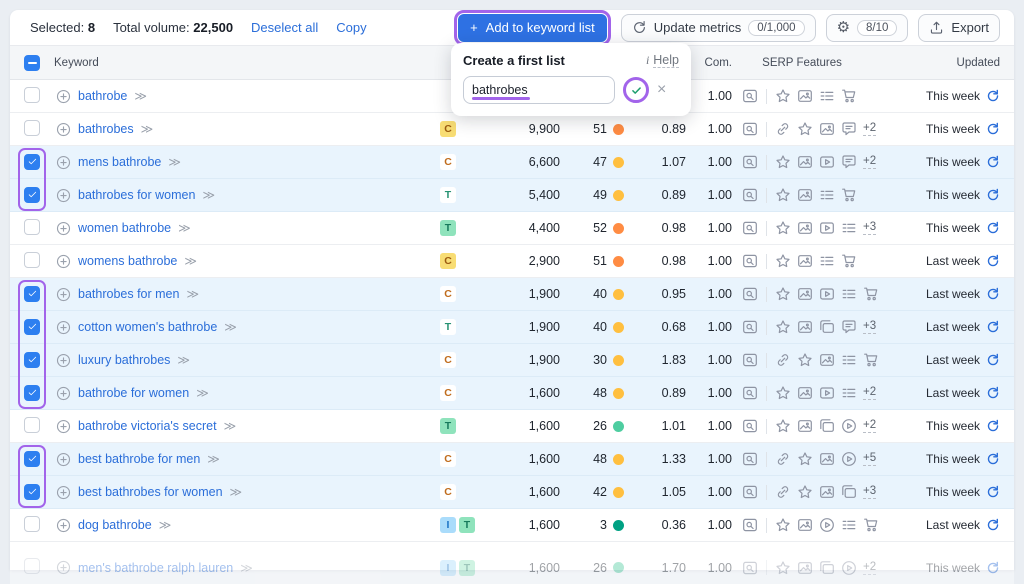 The width and height of the screenshot is (1024, 584). Describe the element at coordinates (147, 426) in the screenshot. I see `keyword-link: bathrobe victoria's secret` at that location.